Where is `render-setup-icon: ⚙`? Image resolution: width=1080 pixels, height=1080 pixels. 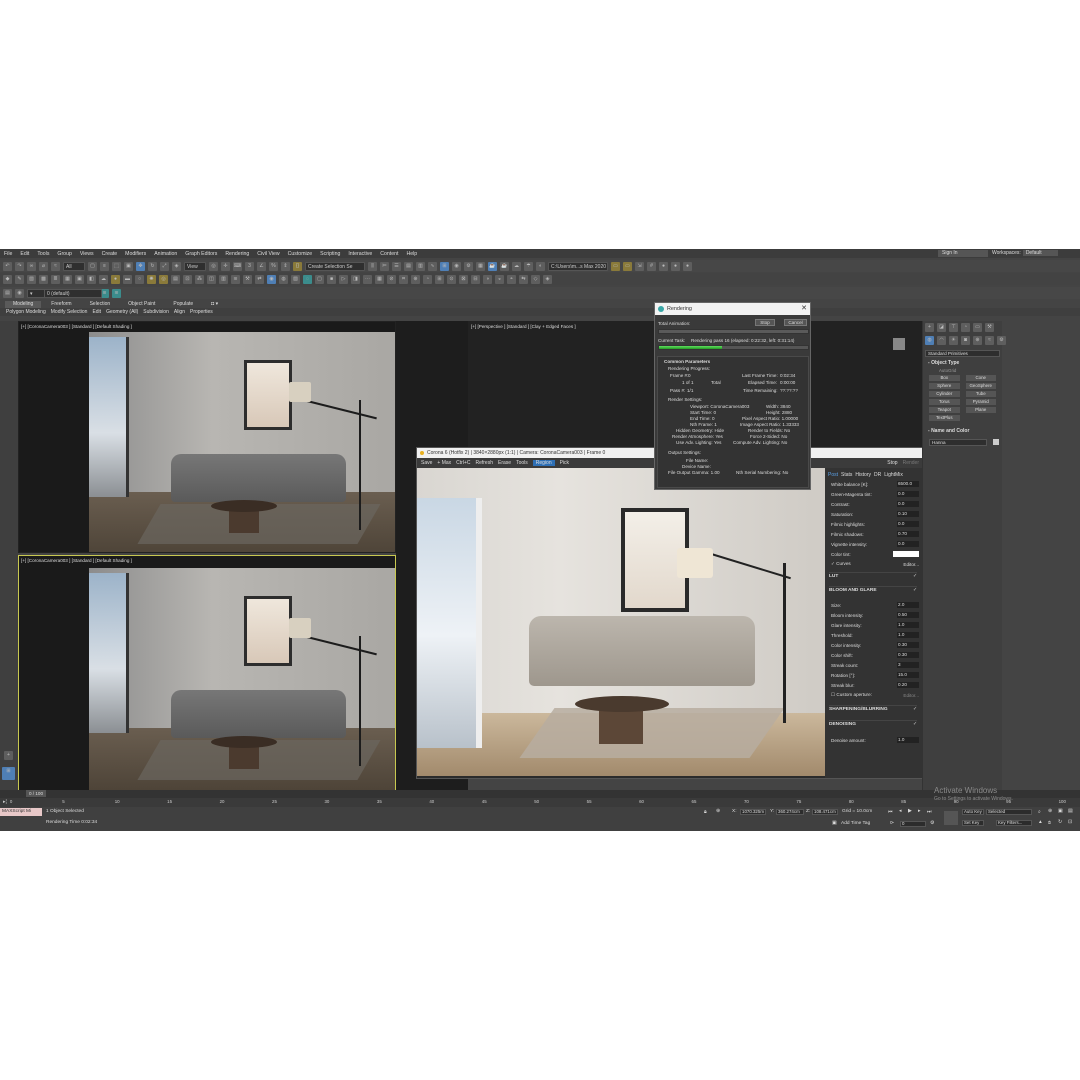 render-setup-icon: ⚙ is located at coordinates (468, 266).